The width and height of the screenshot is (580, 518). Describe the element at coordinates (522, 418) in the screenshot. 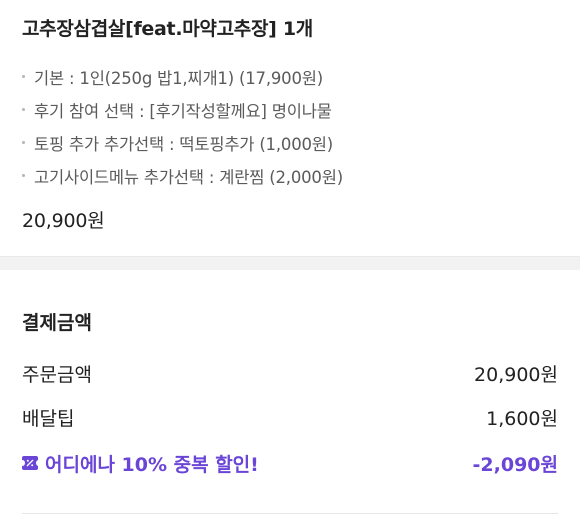

I see `delivery-tip-value: 1,600원` at that location.